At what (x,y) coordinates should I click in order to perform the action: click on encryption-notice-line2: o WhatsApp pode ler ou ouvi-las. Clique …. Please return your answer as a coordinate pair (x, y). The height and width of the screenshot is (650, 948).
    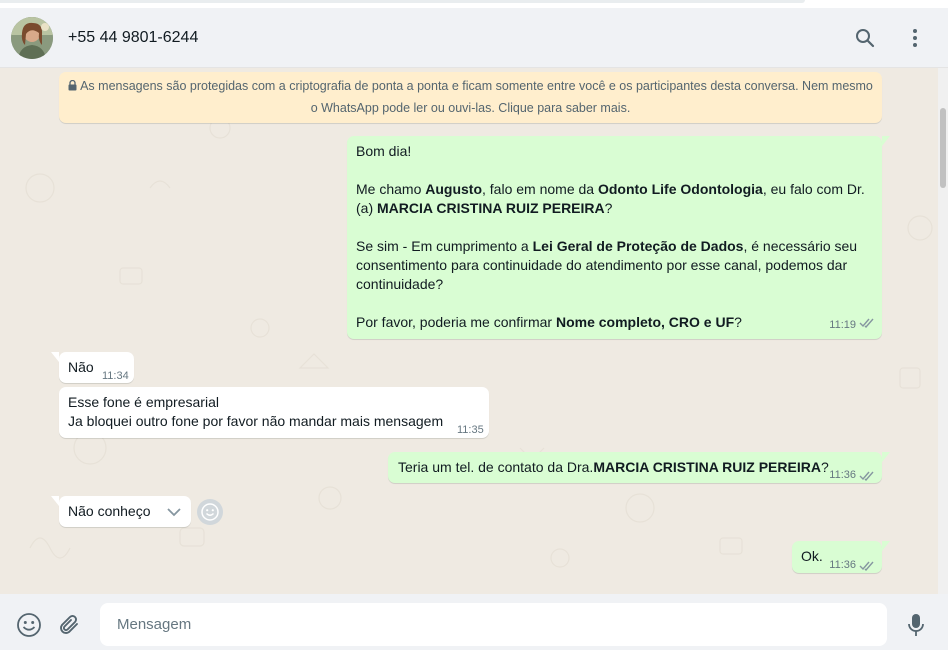
    Looking at the image, I should click on (470, 108).